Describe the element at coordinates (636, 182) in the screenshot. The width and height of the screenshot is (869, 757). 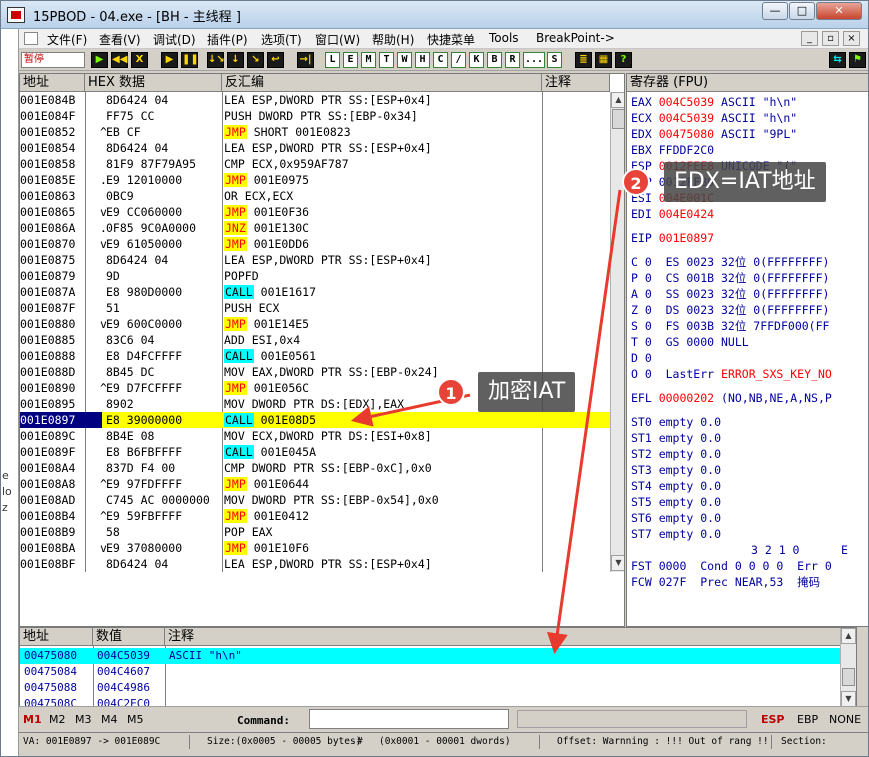
I see `annotation-badge-2: 2` at that location.